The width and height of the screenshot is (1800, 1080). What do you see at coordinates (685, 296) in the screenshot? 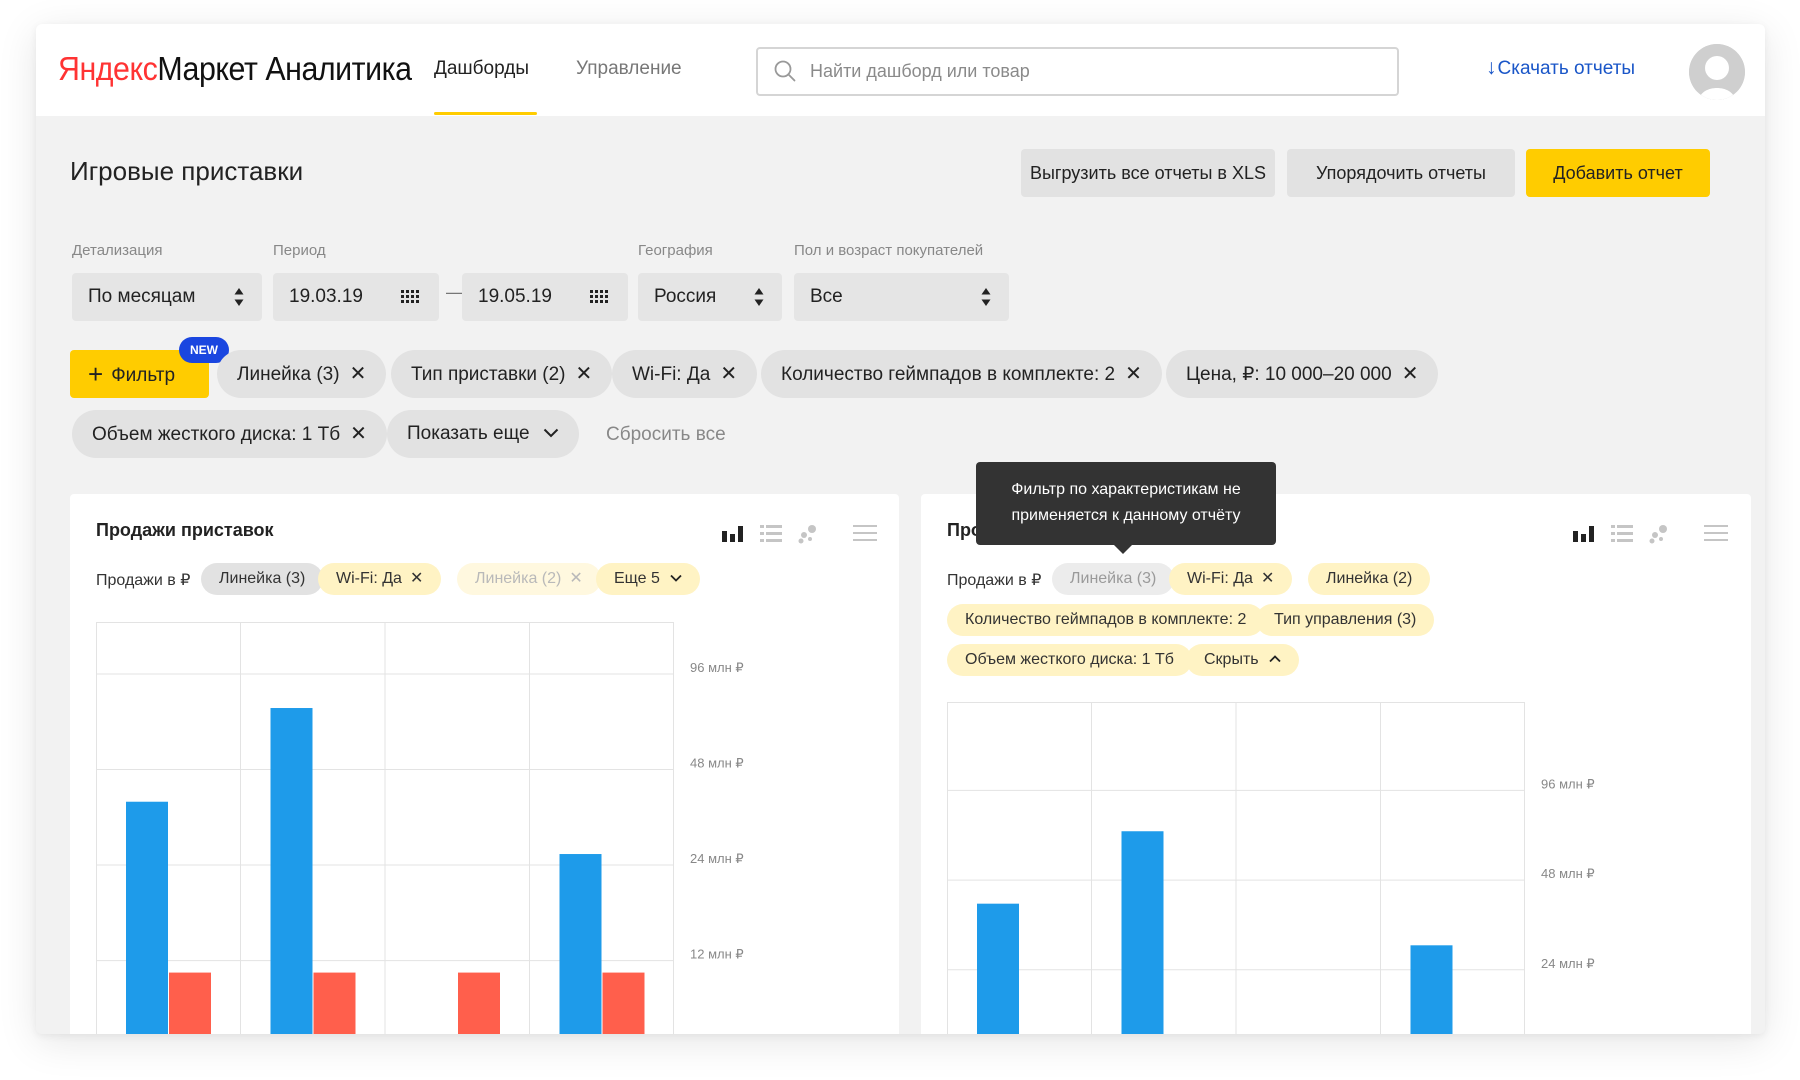
I see `geo-value: Россия` at bounding box center [685, 296].